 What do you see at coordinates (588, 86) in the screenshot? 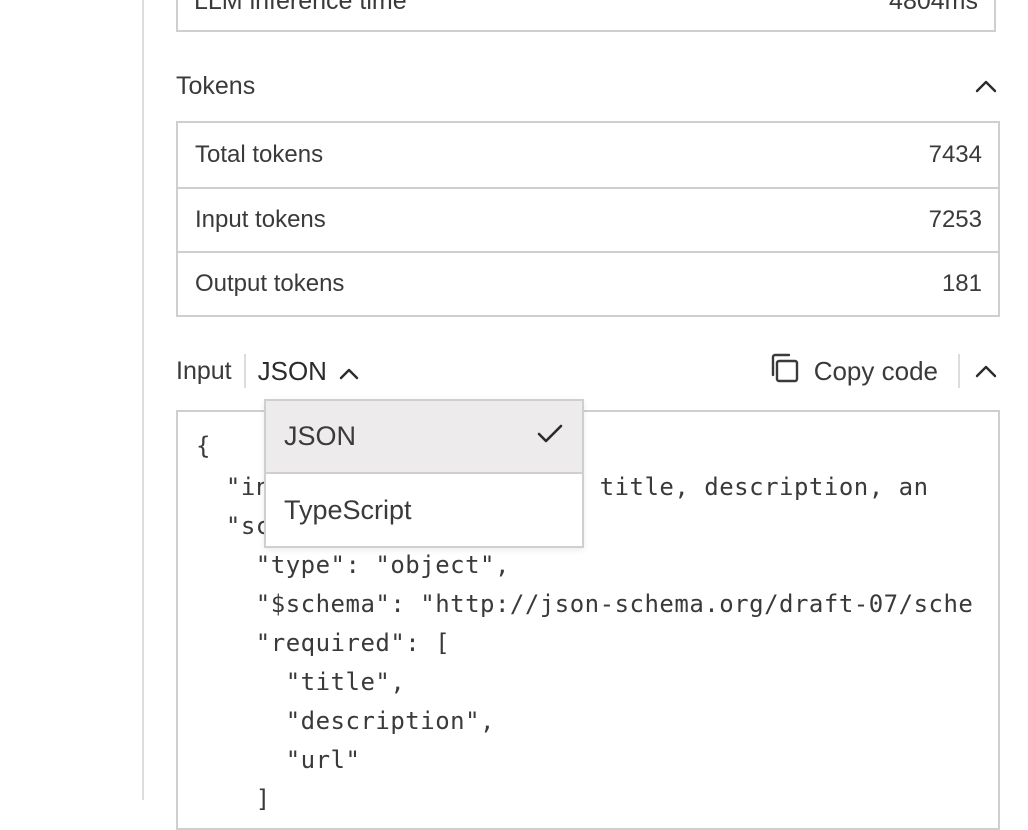
I see `tokens-header: Tokens` at bounding box center [588, 86].